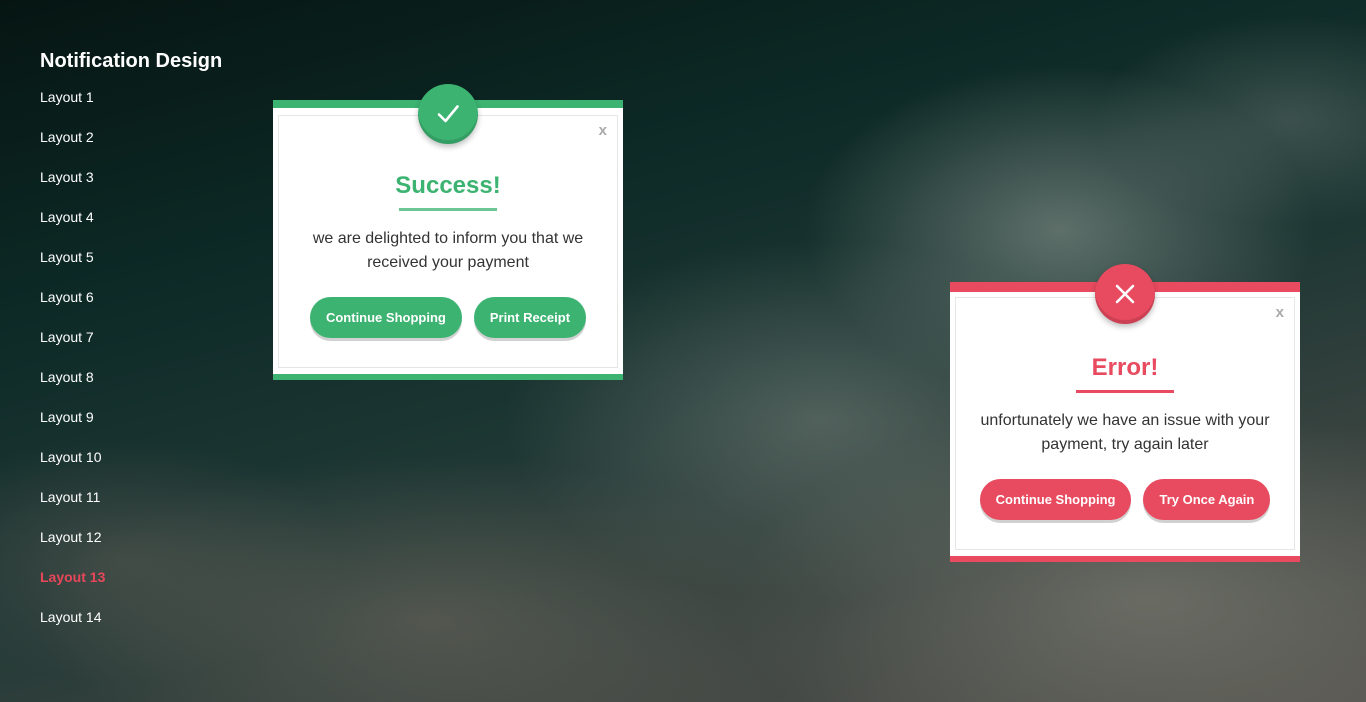  I want to click on sidebar-item-layout-2: Layout 2, so click(150, 148).